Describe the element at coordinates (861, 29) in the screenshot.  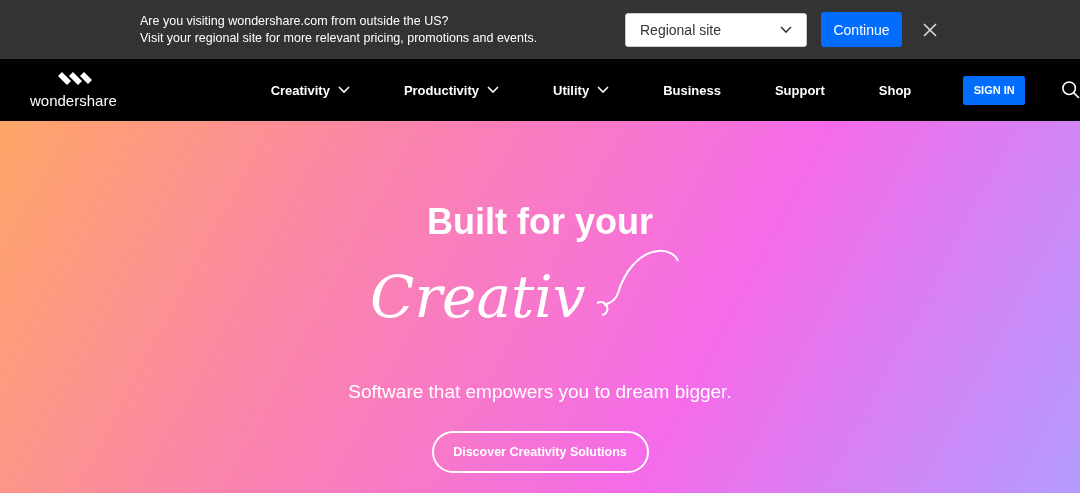
I see `continue-button: Continue` at that location.